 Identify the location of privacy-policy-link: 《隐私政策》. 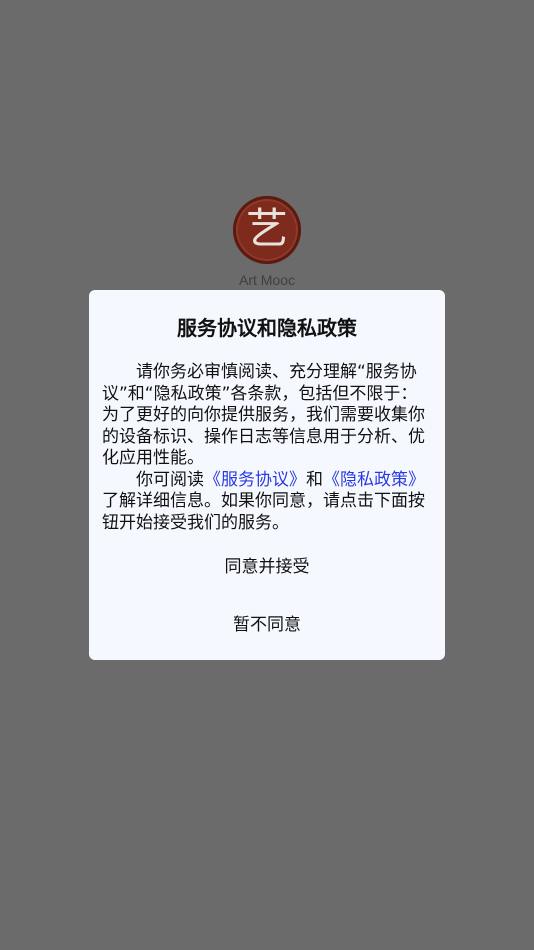
(374, 480).